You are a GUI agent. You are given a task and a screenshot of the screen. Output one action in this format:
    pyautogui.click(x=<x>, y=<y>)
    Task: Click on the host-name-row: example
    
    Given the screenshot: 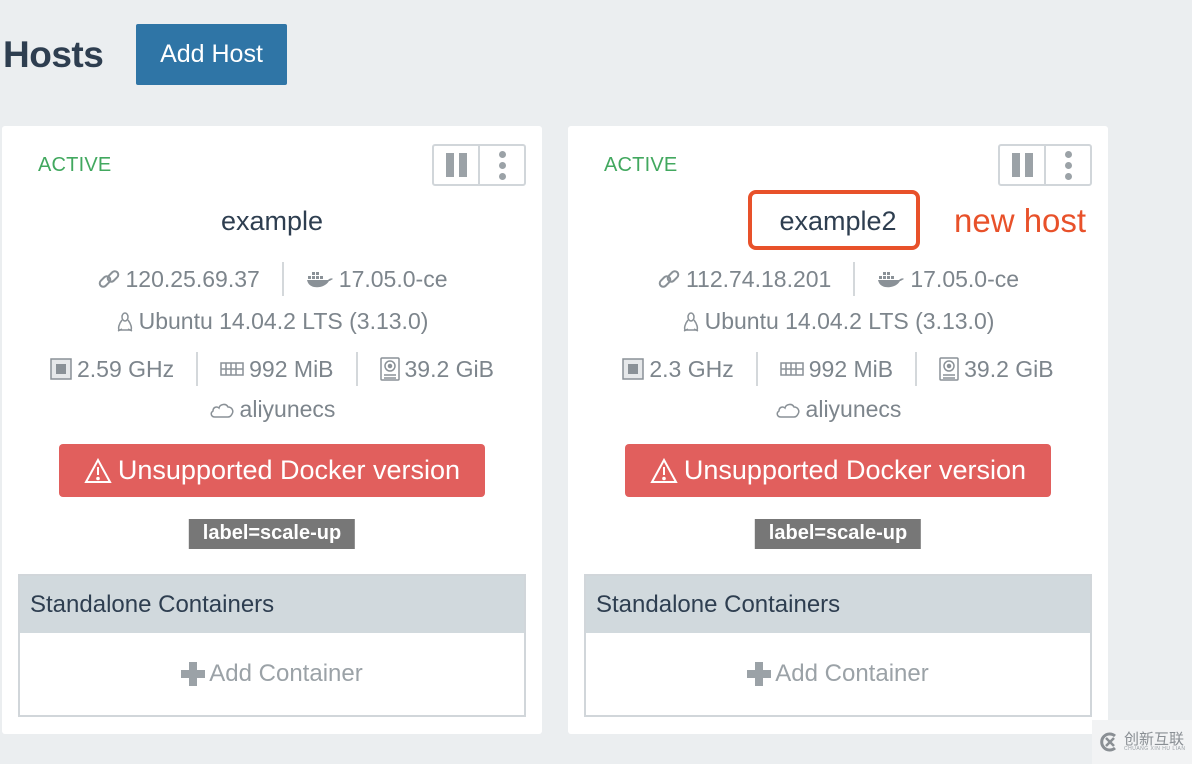 What is the action you would take?
    pyautogui.click(x=272, y=221)
    